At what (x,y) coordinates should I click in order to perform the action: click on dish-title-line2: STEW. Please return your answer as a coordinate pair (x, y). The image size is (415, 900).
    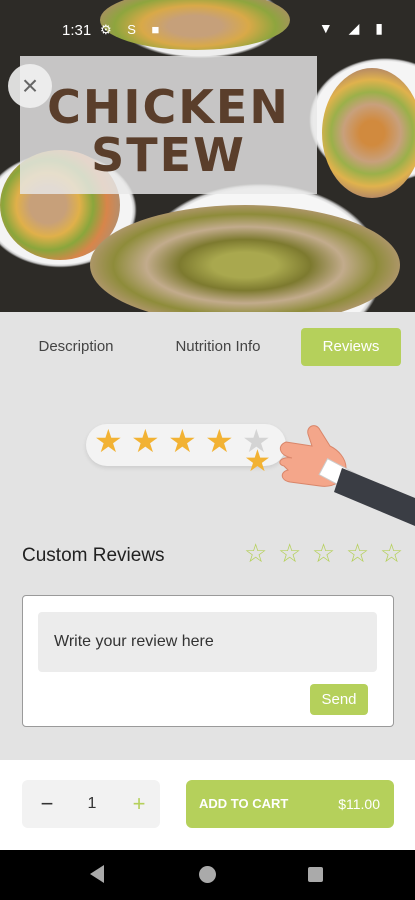
    Looking at the image, I should click on (168, 155).